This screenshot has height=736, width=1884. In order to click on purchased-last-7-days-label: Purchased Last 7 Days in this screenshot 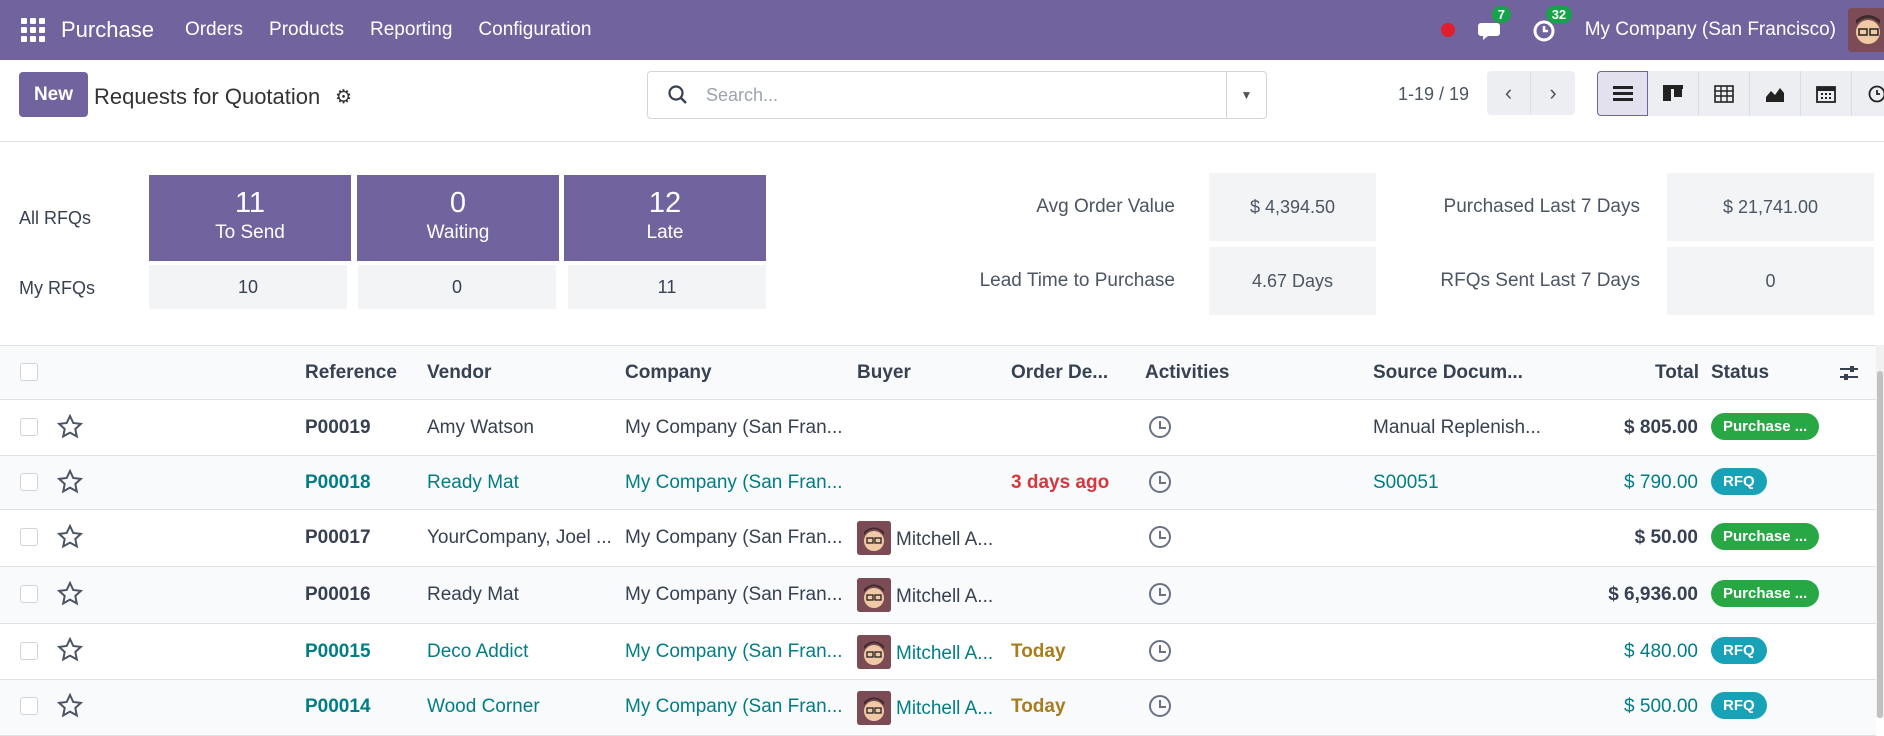, I will do `click(1520, 207)`.